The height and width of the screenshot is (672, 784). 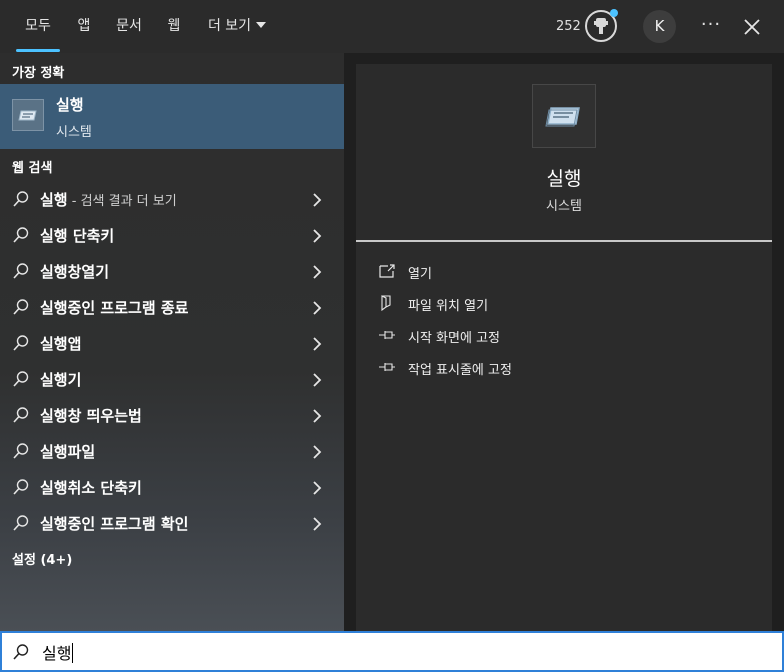 I want to click on pin-to-start-action: 시작 화면에 고정, so click(x=568, y=336).